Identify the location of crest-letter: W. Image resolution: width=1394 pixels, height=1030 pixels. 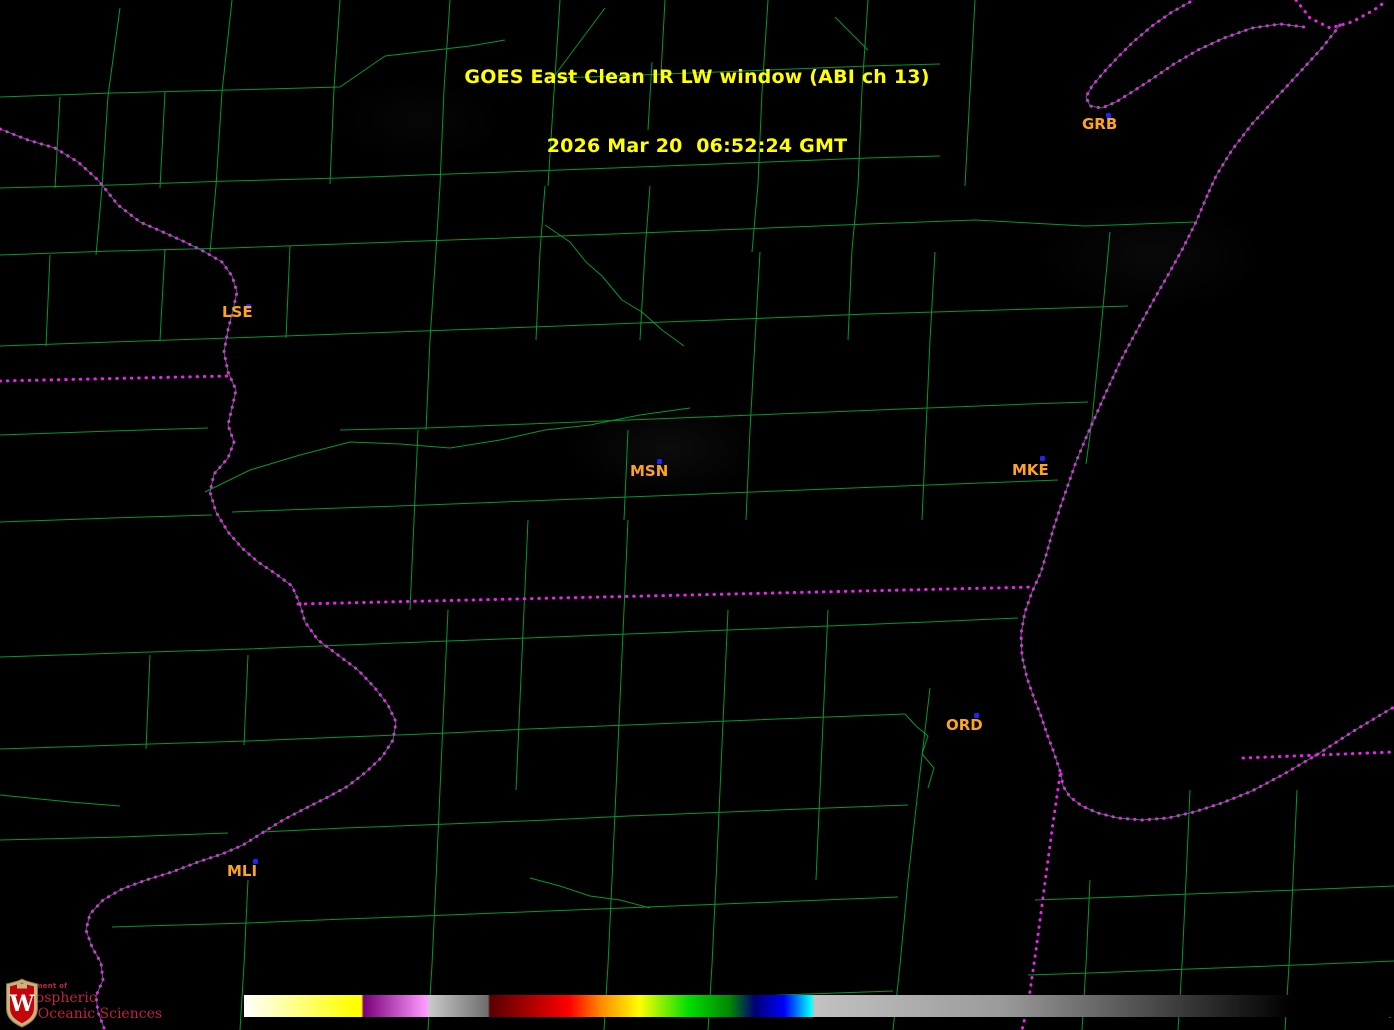
(22, 1004).